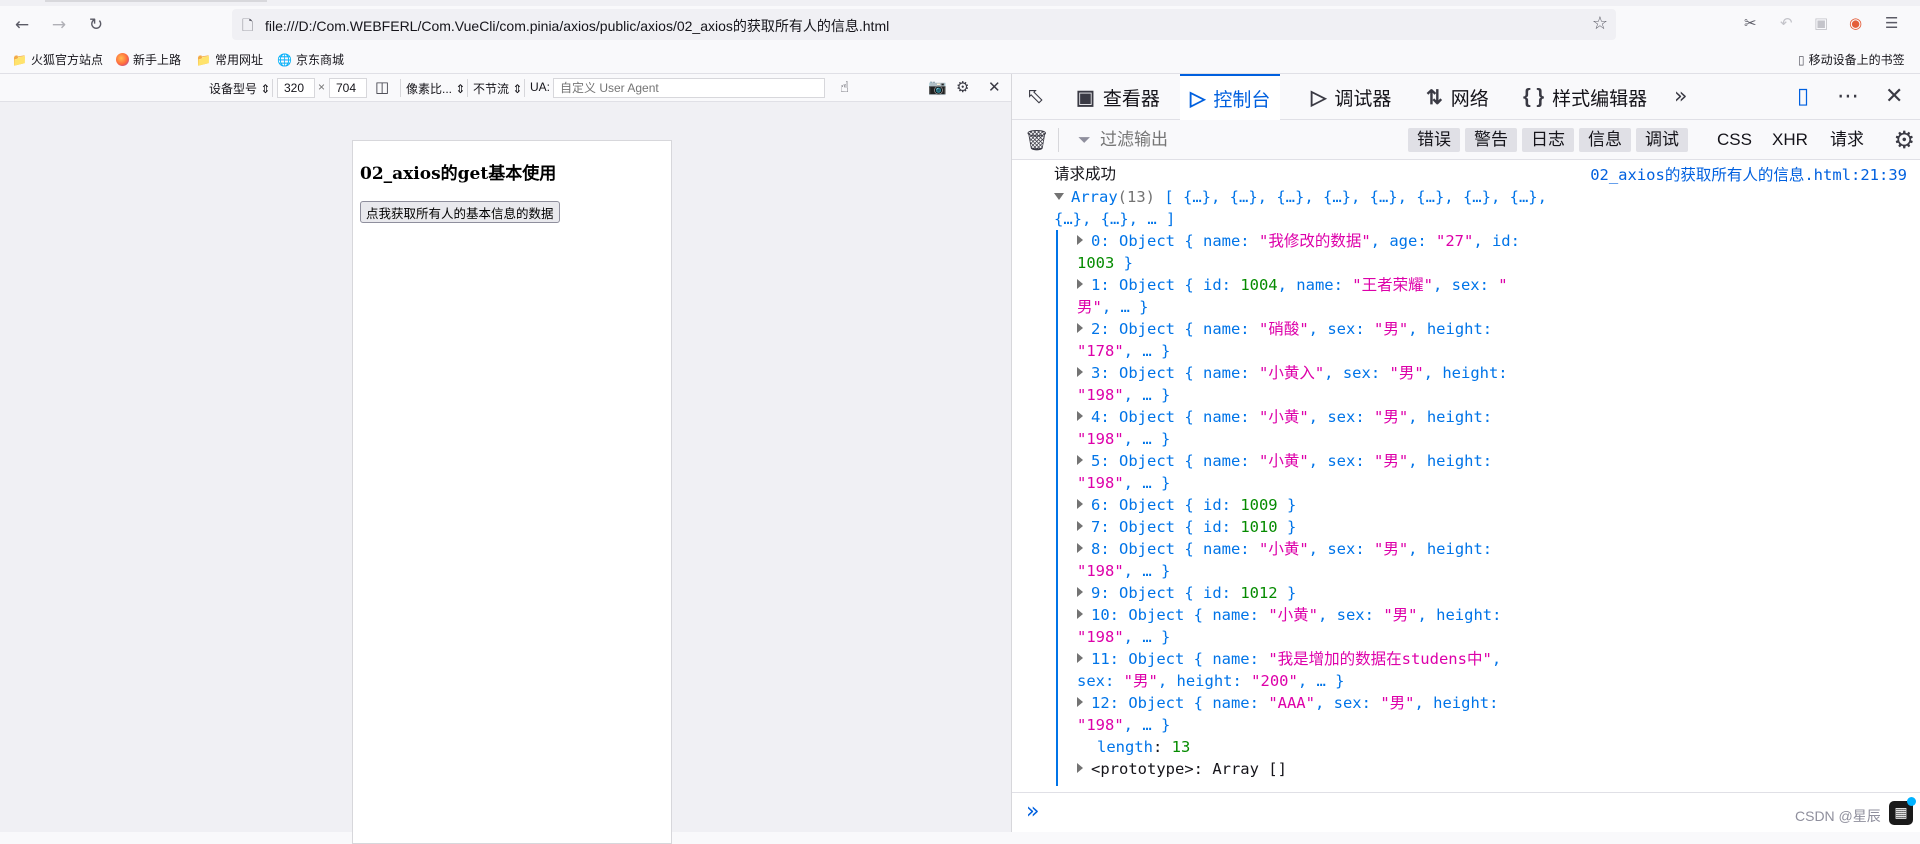  Describe the element at coordinates (435, 88) in the screenshot. I see `dpr-selector: 像素比... ⇕` at that location.